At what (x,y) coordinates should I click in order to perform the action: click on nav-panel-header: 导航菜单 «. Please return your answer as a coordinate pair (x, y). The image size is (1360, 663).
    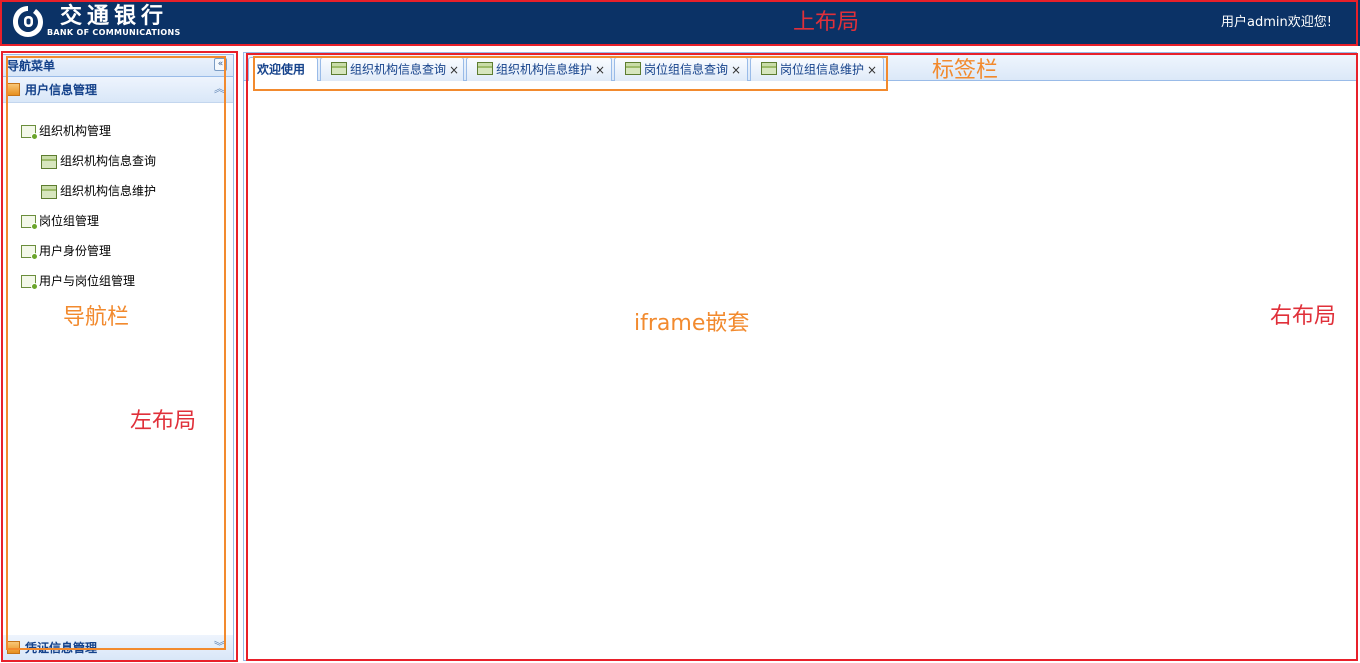
    Looking at the image, I should click on (118, 66).